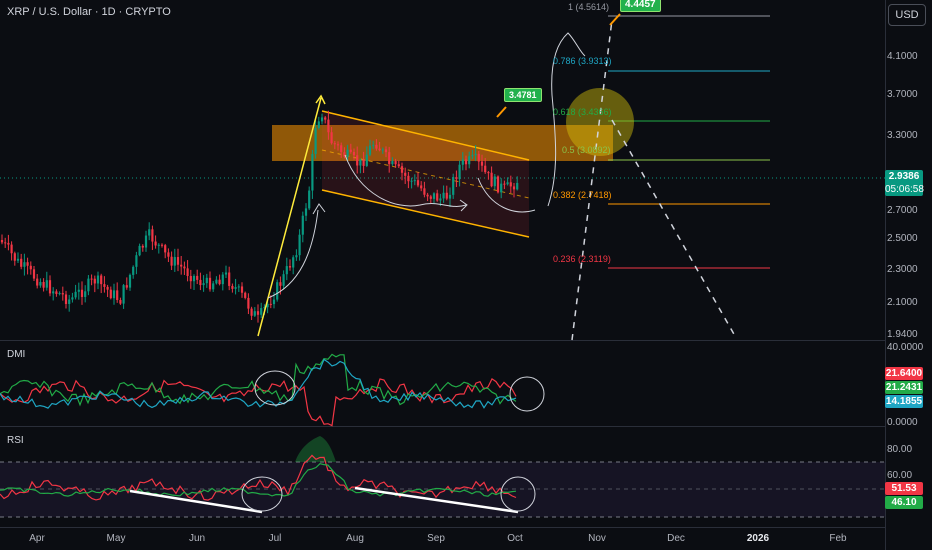 The width and height of the screenshot is (932, 550). What do you see at coordinates (904, 488) in the screenshot?
I see `rsi-value: 51.53` at bounding box center [904, 488].